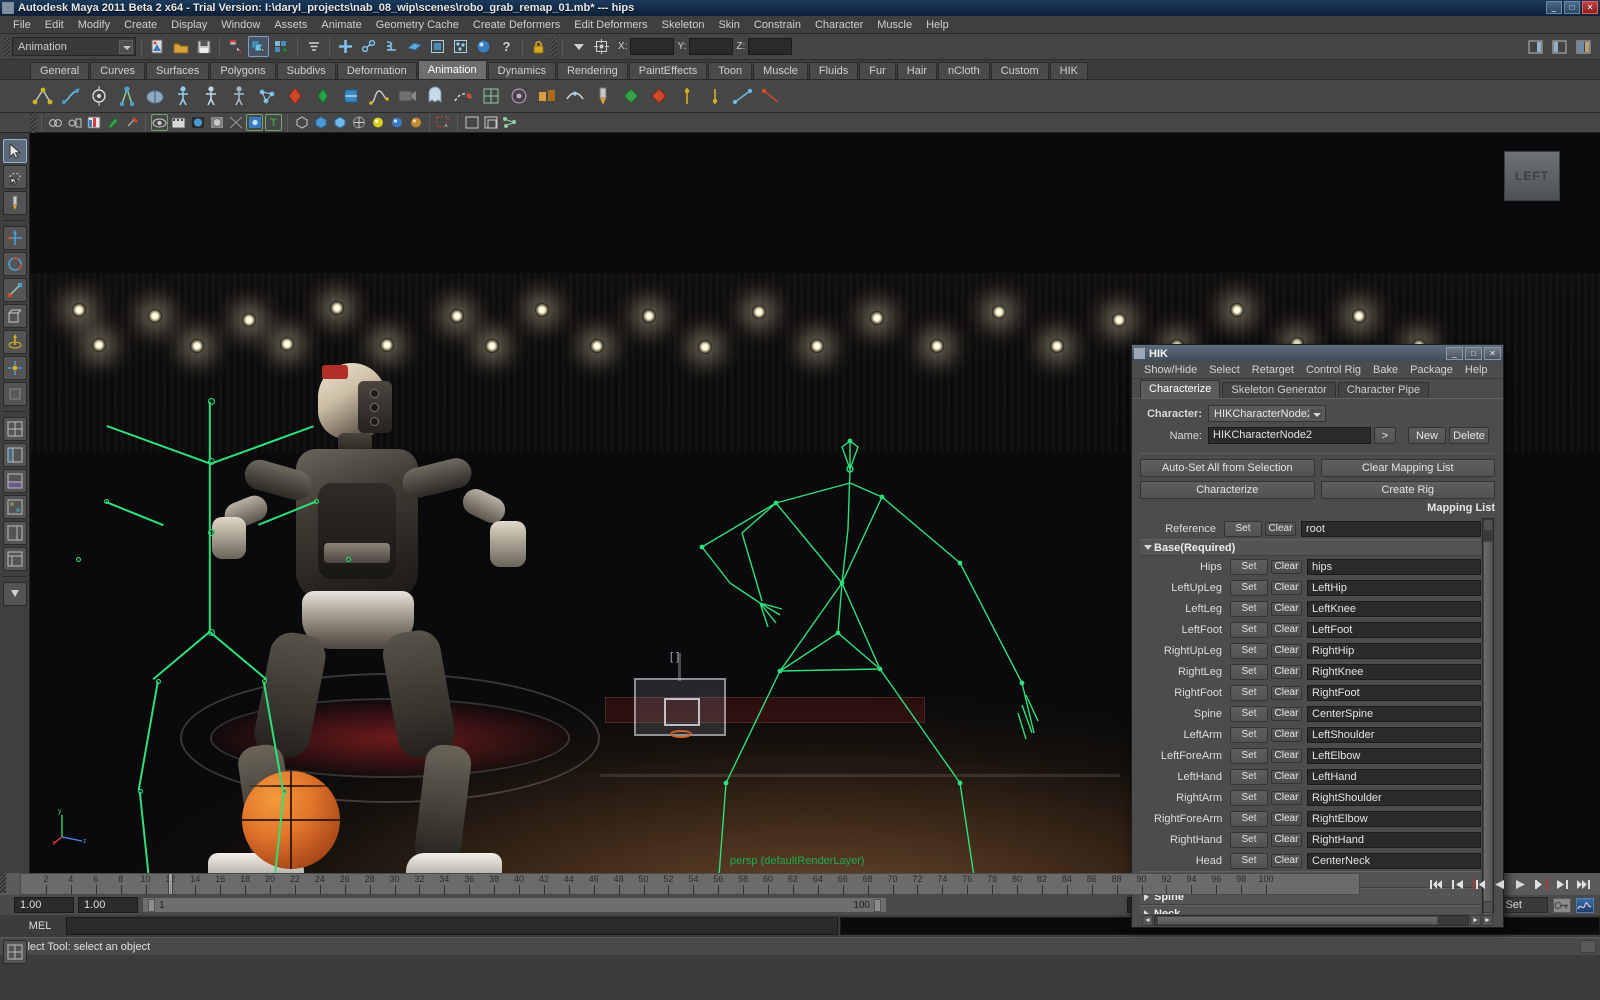  What do you see at coordinates (182, 96) in the screenshot?
I see `shelf-humanik-icon` at bounding box center [182, 96].